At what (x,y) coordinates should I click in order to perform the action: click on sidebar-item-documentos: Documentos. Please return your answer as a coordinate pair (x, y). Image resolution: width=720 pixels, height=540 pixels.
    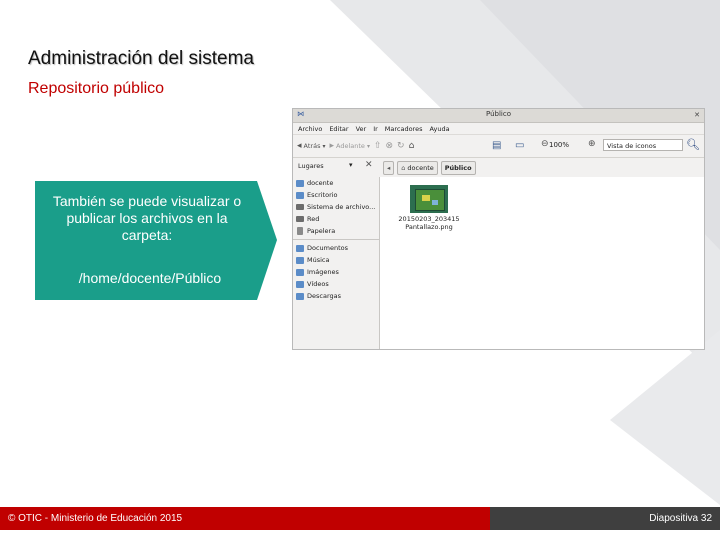
    Looking at the image, I should click on (336, 248).